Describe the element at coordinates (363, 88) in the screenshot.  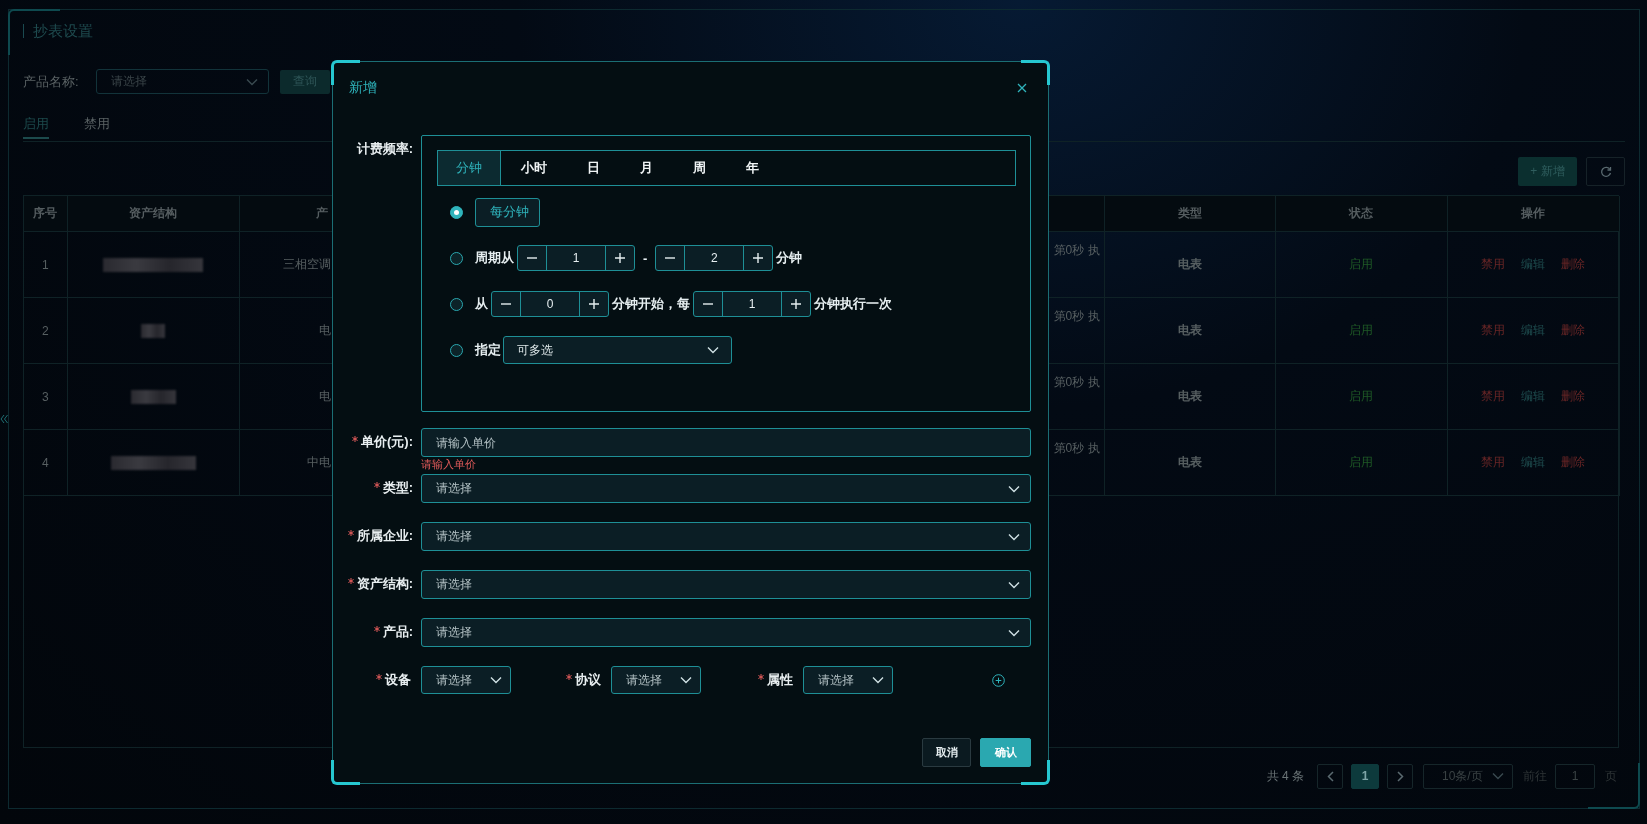
I see `dialog-title: 新增` at that location.